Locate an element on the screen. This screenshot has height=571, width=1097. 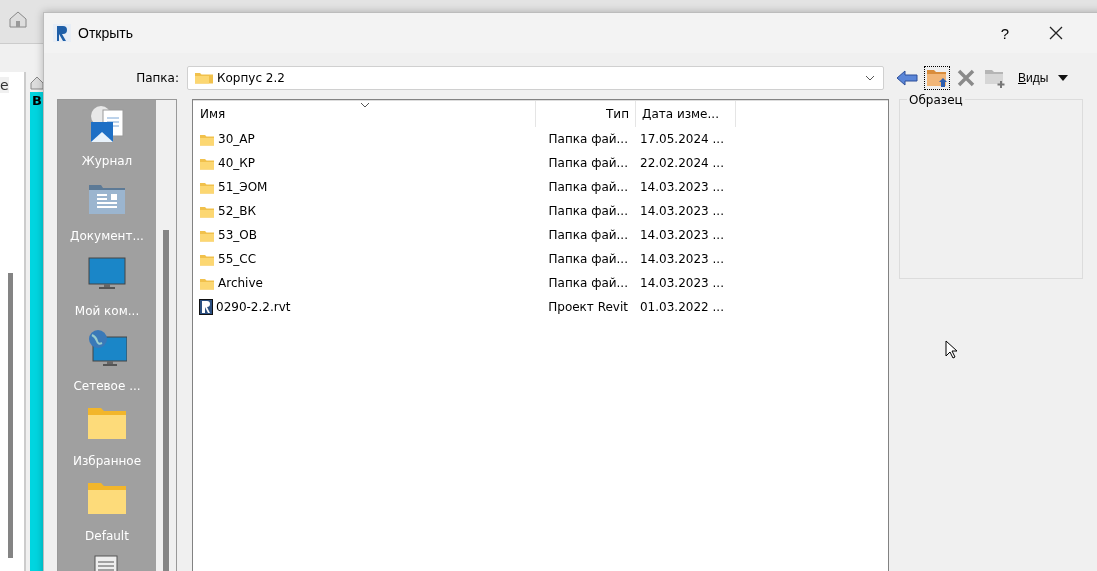
dropdown-arrow-icon is located at coordinates (1063, 78).